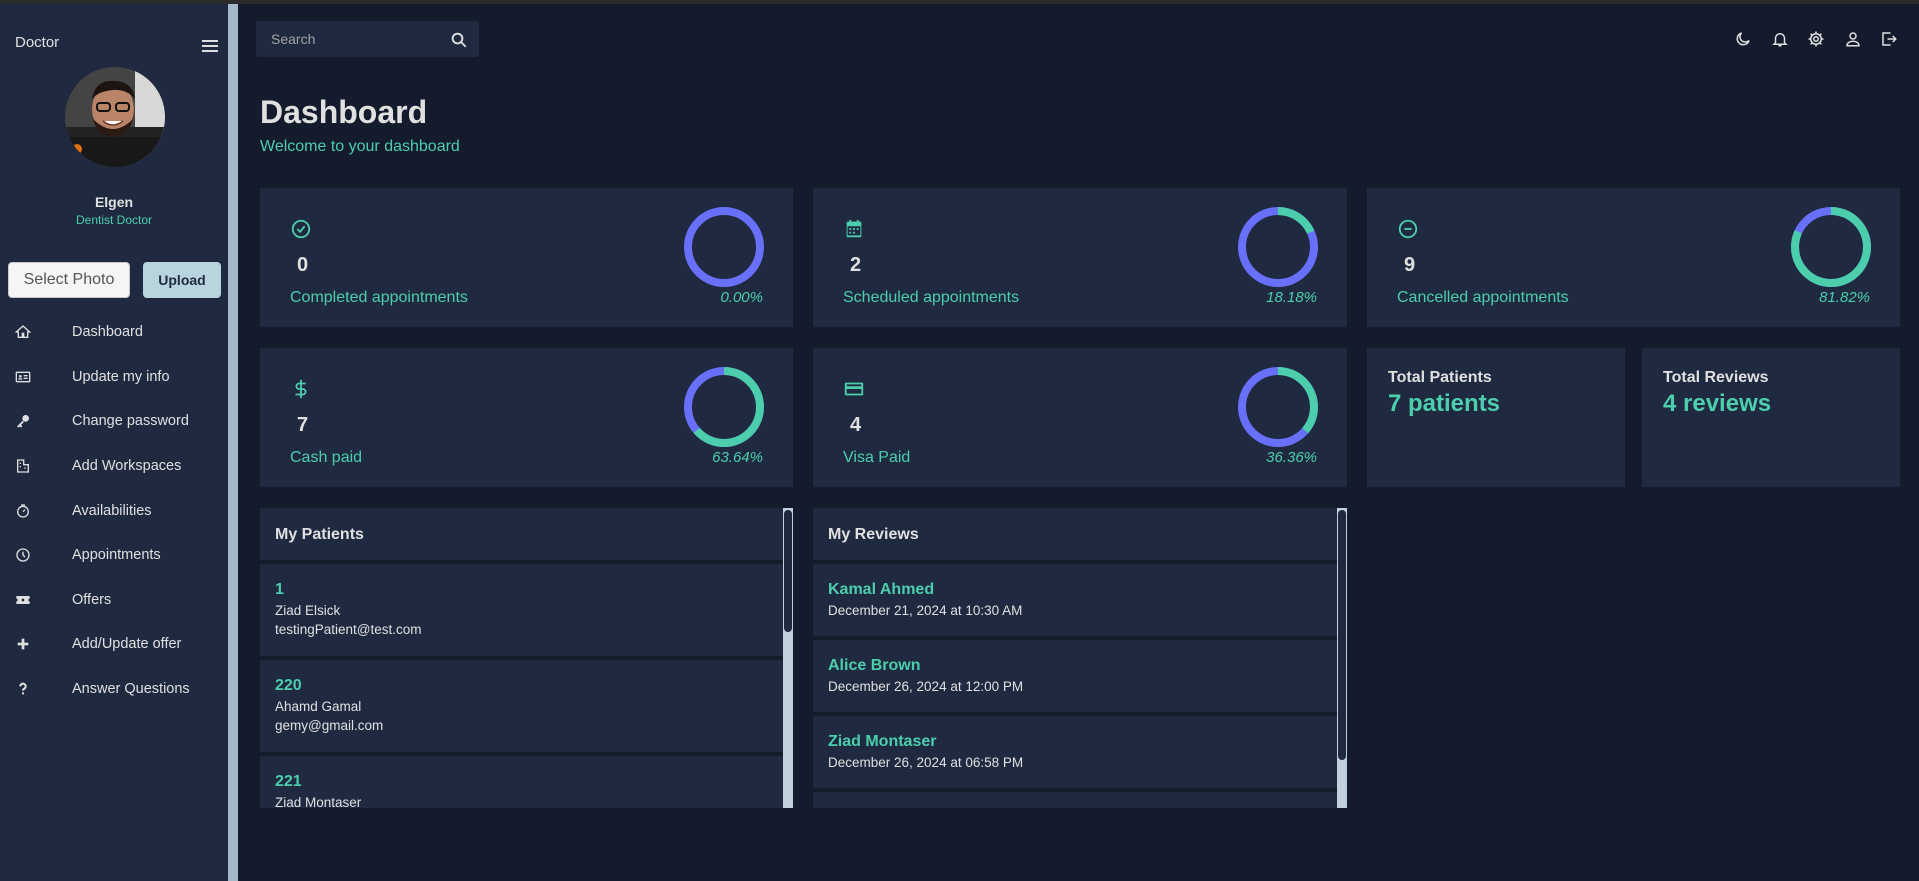 Image resolution: width=1919 pixels, height=881 pixels. I want to click on reviewer-name: Alice Brown, so click(874, 665).